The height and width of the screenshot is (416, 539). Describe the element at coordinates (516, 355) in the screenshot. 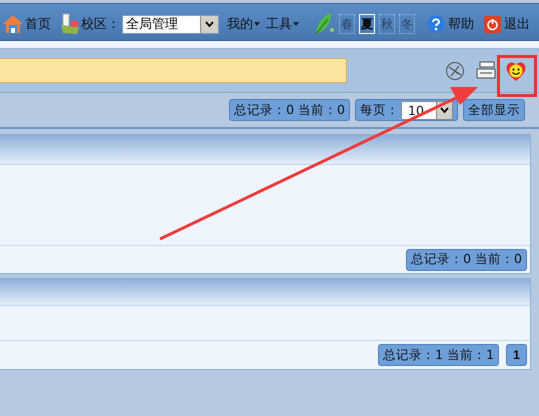

I see `page-button: 1` at that location.